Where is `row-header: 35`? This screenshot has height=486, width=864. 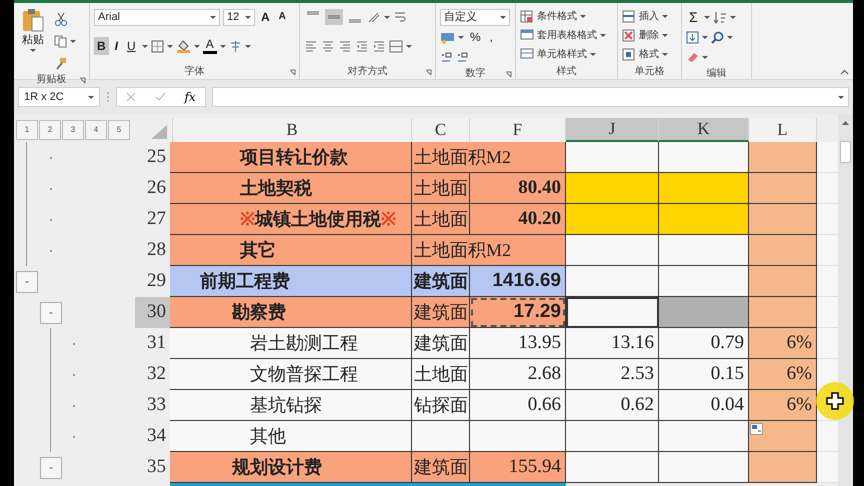
row-header: 35 is located at coordinates (152, 467).